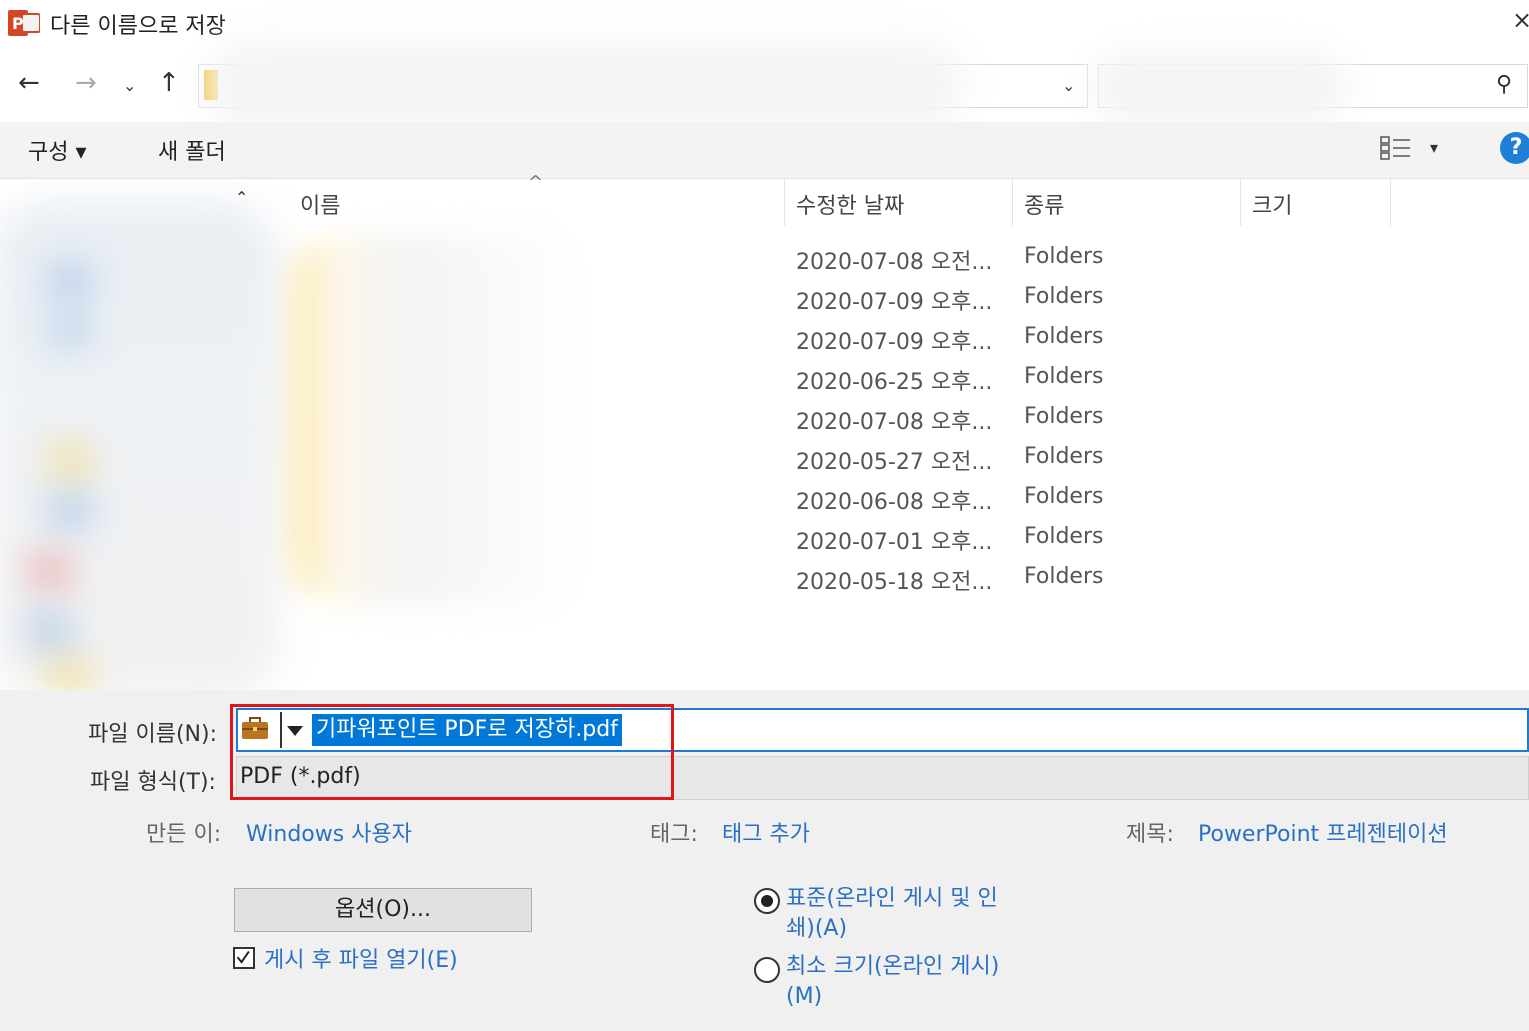 The width and height of the screenshot is (1529, 1031). I want to click on close-icon: ×, so click(1520, 20).